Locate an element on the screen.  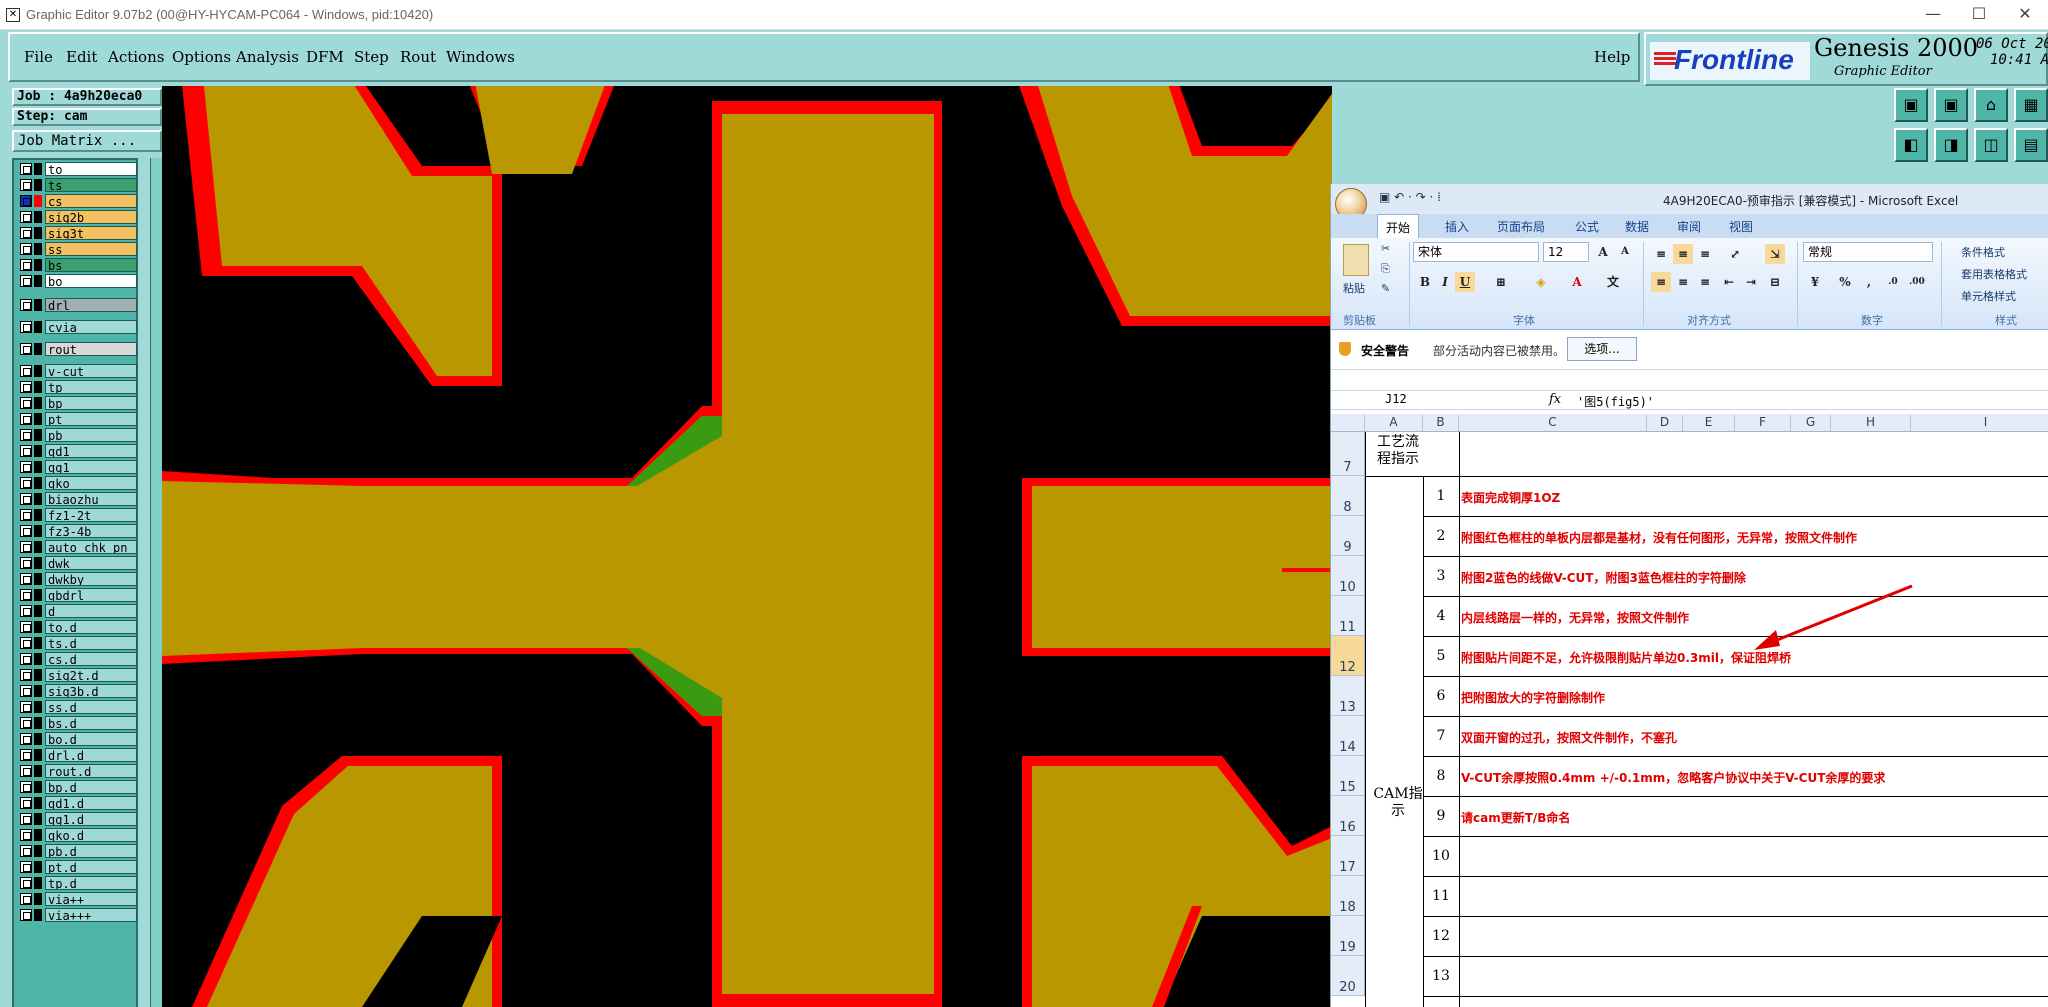
layer-name: via+++ is located at coordinates (91, 915).